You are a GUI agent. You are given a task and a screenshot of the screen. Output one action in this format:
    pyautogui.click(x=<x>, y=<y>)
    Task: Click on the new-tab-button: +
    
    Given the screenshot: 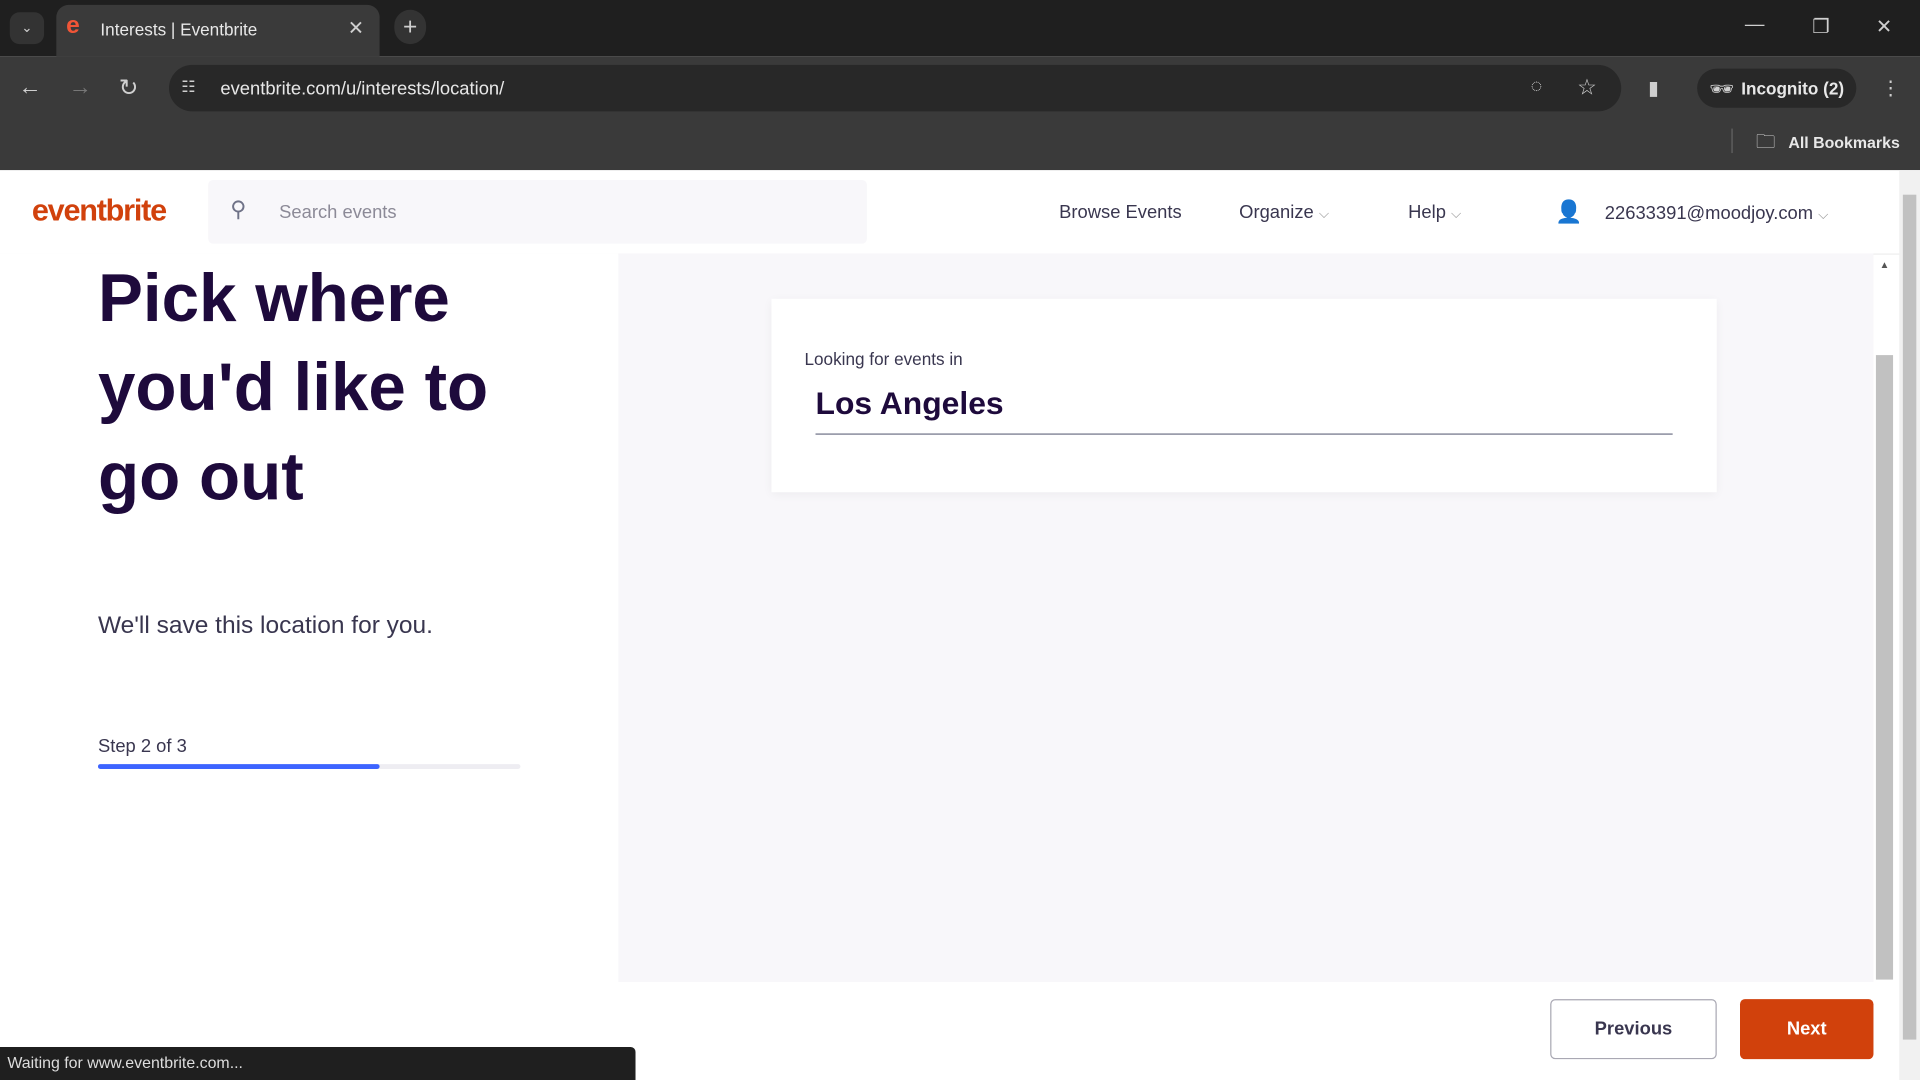 What is the action you would take?
    pyautogui.click(x=410, y=27)
    